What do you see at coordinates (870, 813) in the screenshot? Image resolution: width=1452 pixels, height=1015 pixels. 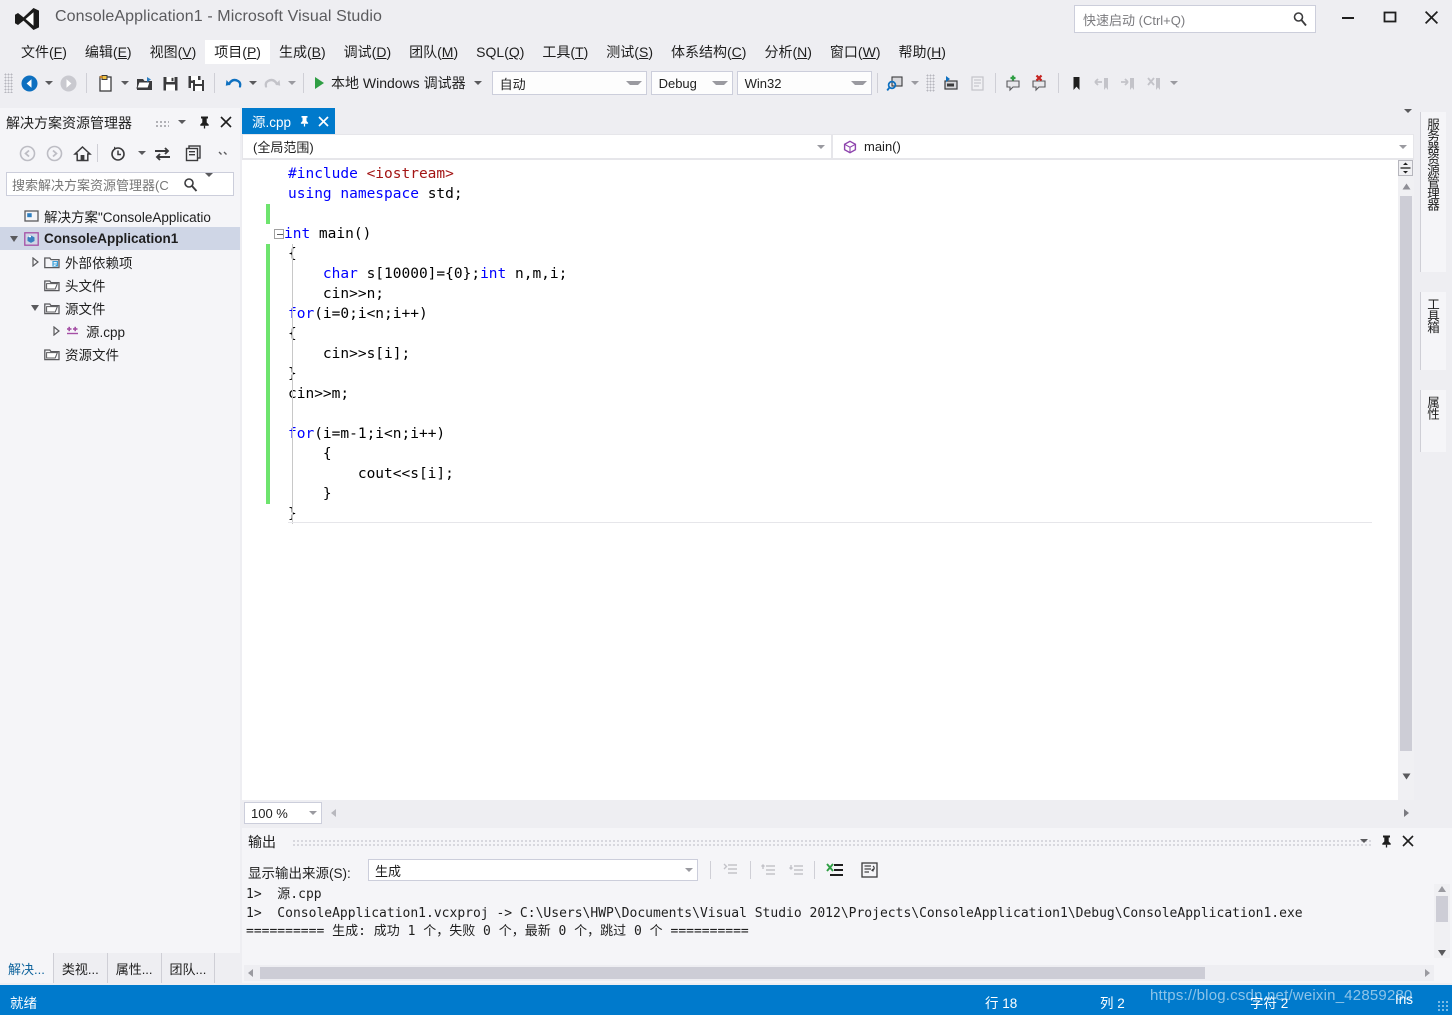 I see `editor-horizontal-scrollbar` at bounding box center [870, 813].